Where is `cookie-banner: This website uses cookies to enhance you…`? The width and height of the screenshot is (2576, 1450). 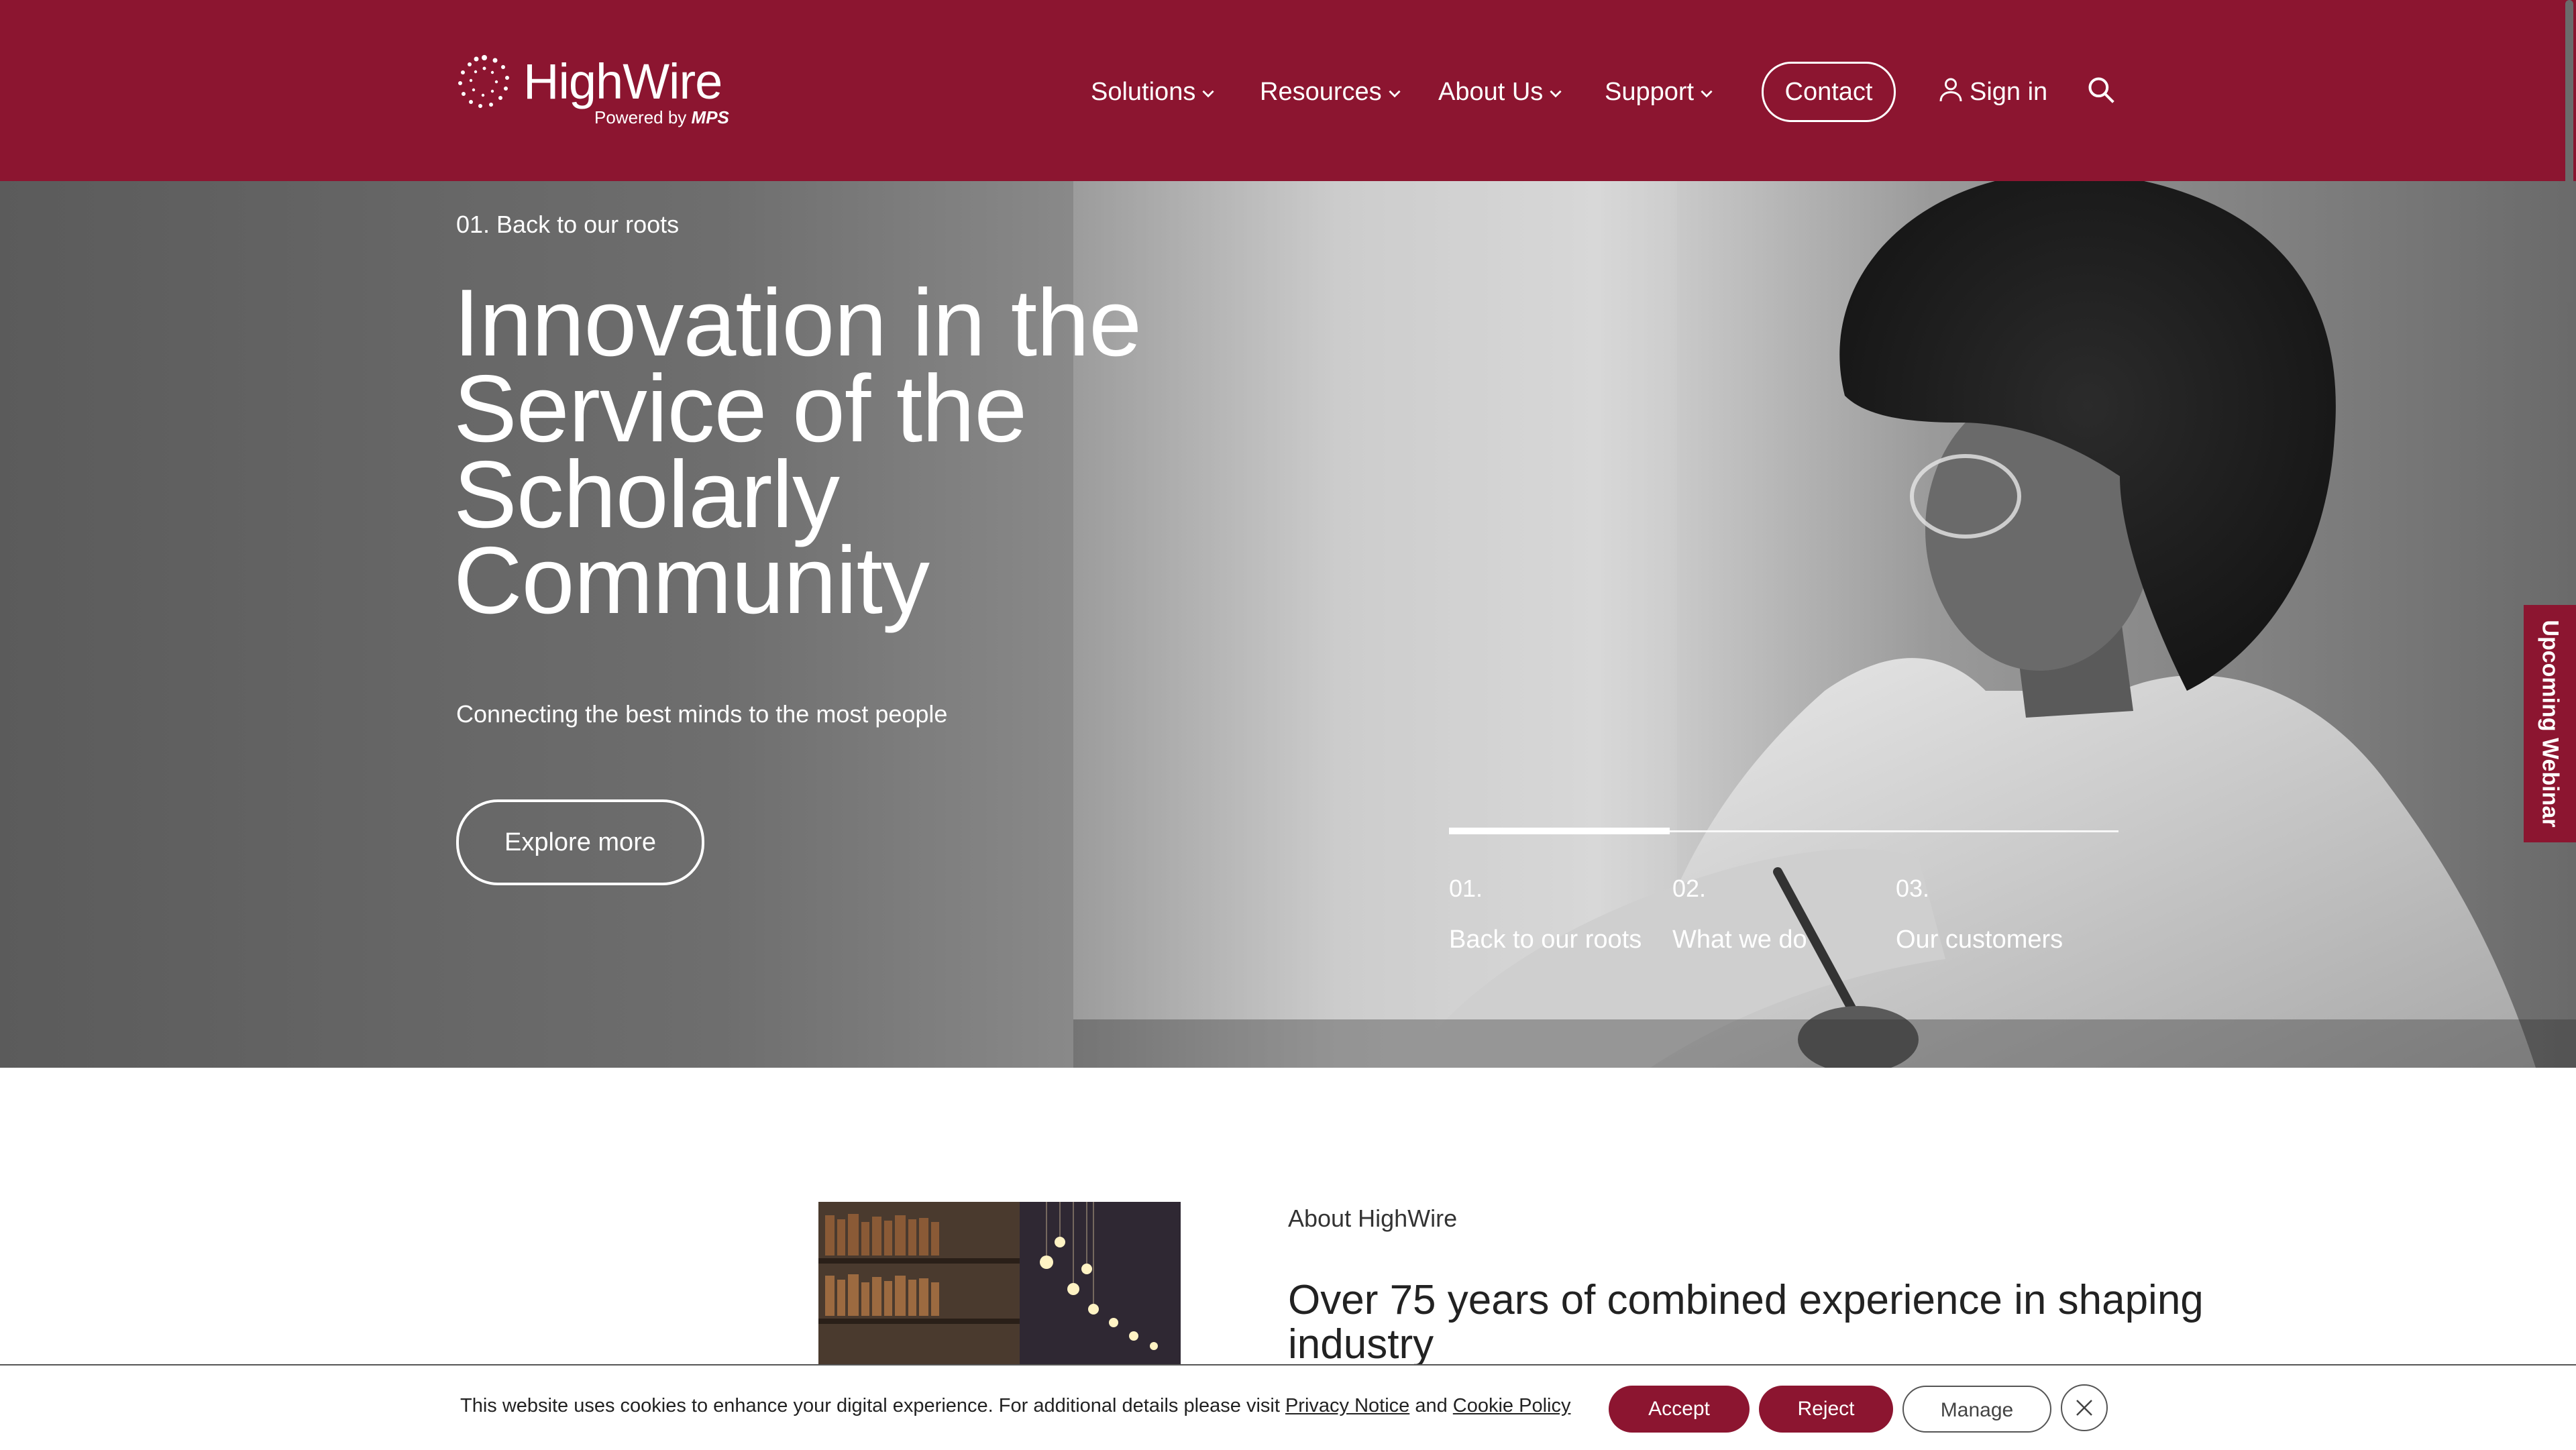 cookie-banner: This website uses cookies to enhance you… is located at coordinates (1288, 1407).